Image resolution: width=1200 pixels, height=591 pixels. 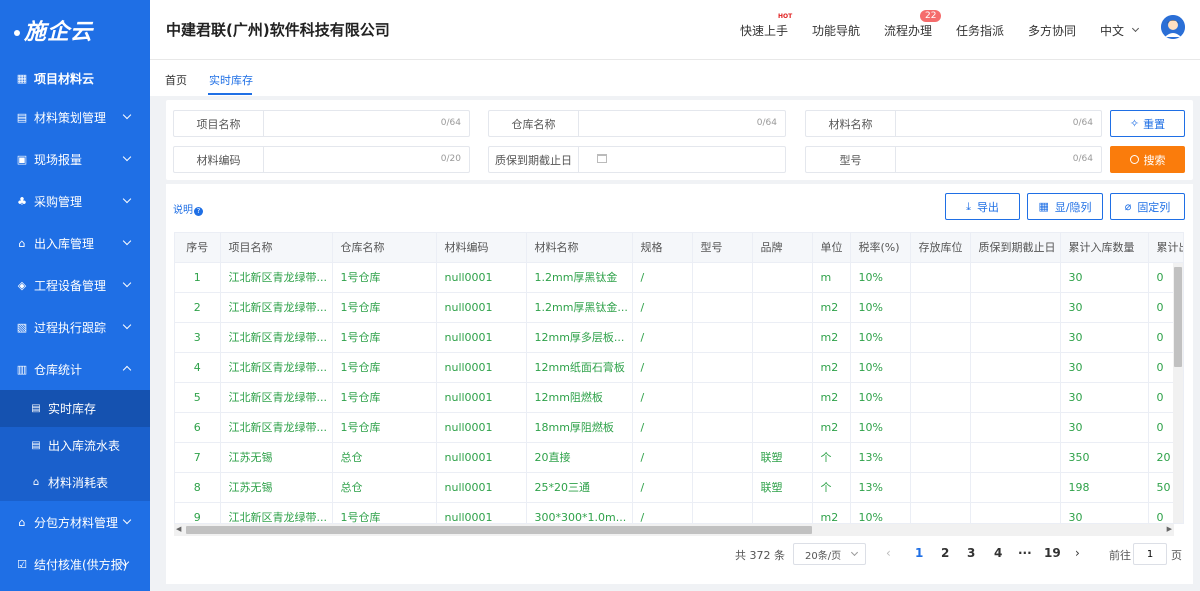 I want to click on column-header: 材料编码, so click(x=481, y=248).